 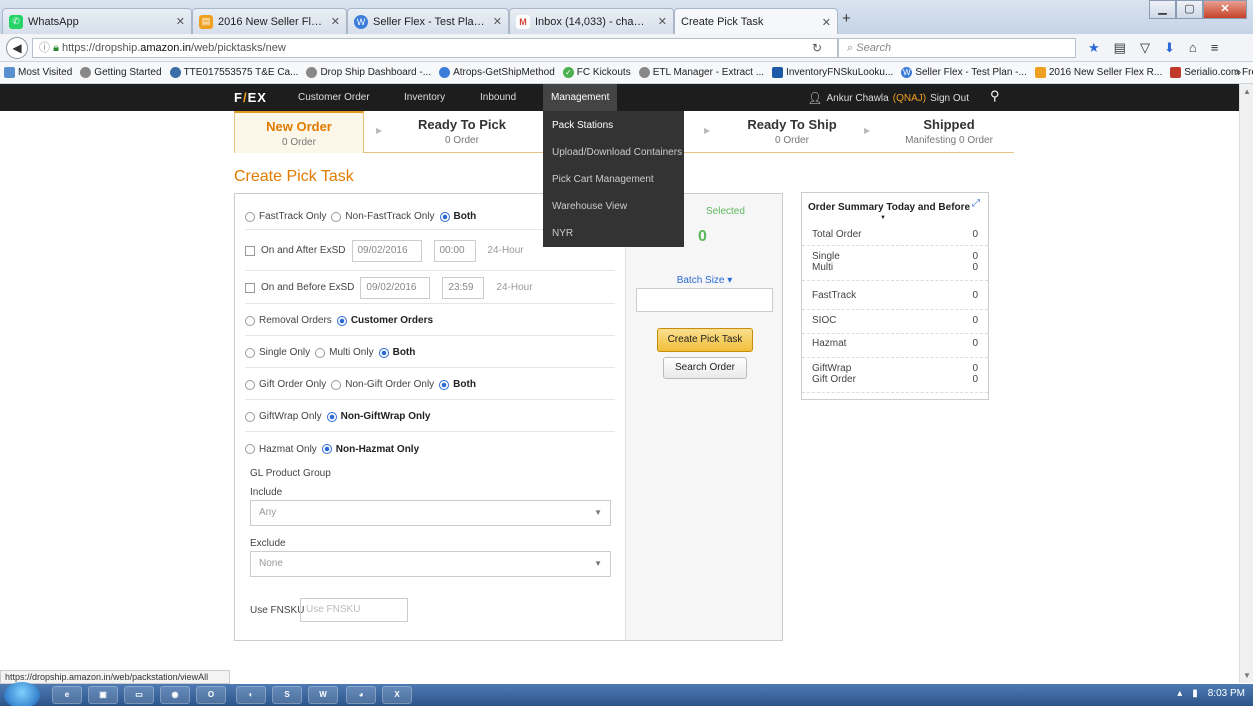 What do you see at coordinates (299, 132) in the screenshot?
I see `step-new-order: New Order 0 Order` at bounding box center [299, 132].